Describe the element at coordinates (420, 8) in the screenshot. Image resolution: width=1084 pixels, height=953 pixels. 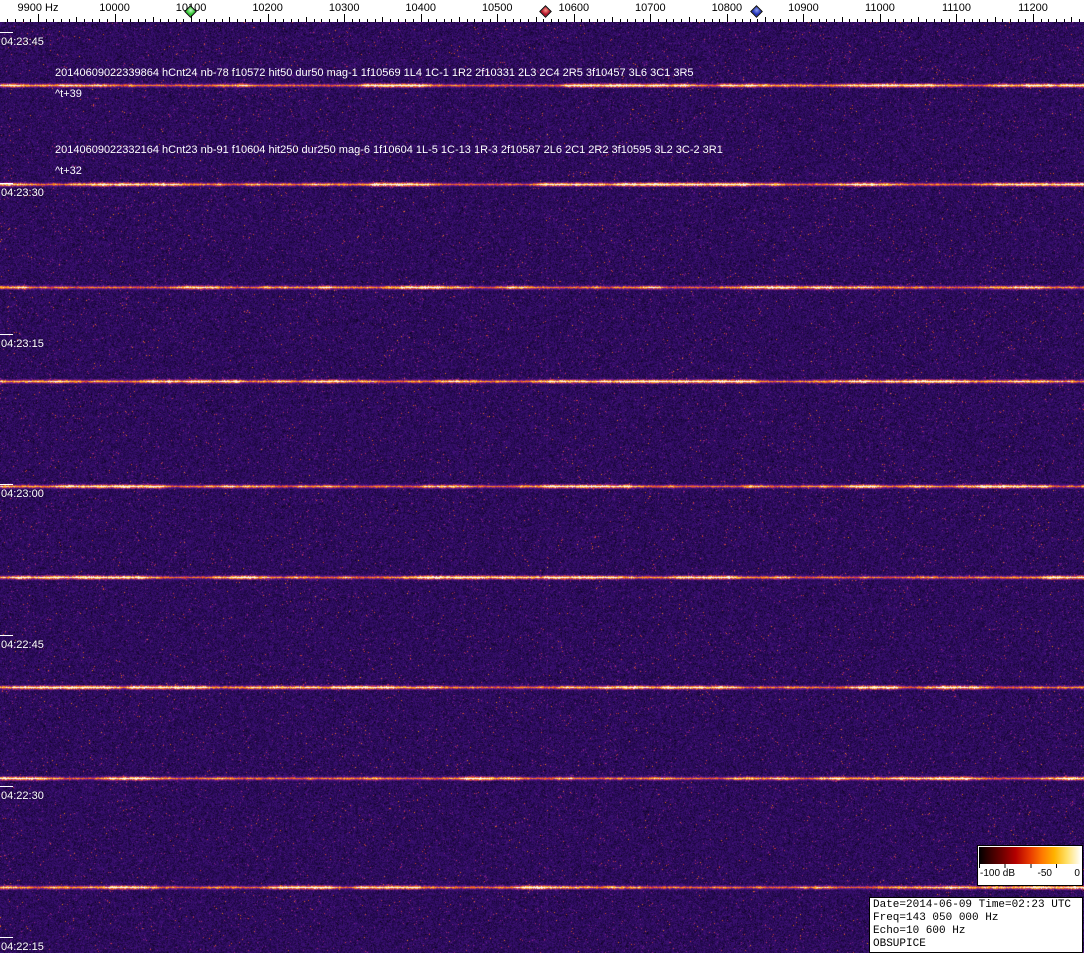
I see `ruler-label: 10400` at that location.